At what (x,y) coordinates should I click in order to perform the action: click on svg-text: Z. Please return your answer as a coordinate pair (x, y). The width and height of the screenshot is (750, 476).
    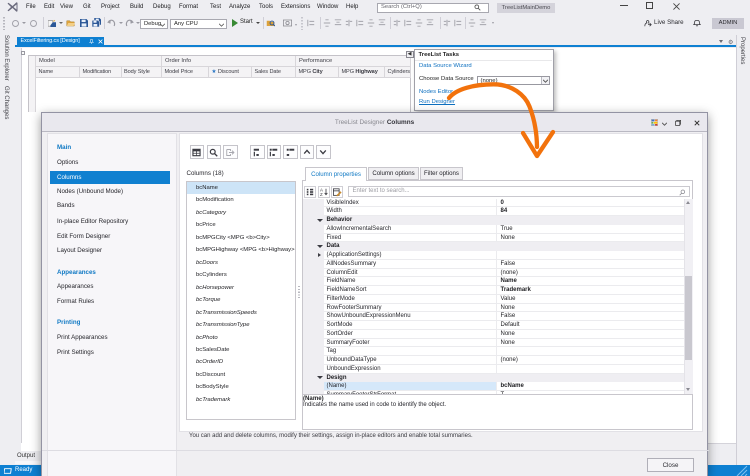
    Looking at the image, I should click on (321, 194).